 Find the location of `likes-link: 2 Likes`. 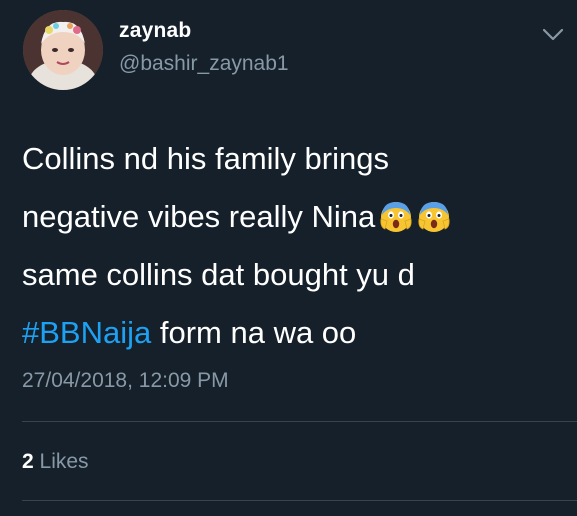

likes-link: 2 Likes is located at coordinates (55, 462).